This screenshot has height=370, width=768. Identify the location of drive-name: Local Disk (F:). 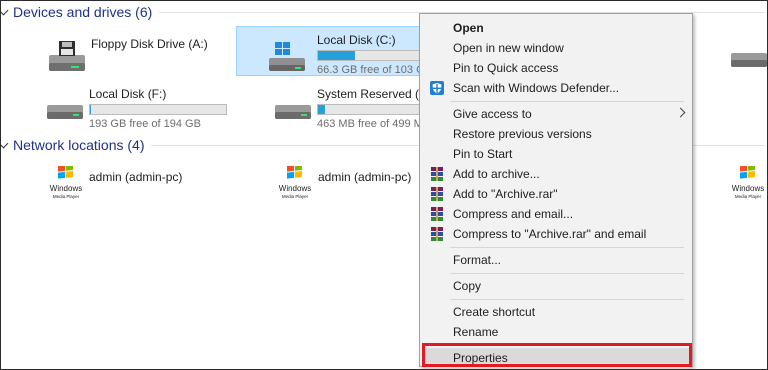
(128, 94).